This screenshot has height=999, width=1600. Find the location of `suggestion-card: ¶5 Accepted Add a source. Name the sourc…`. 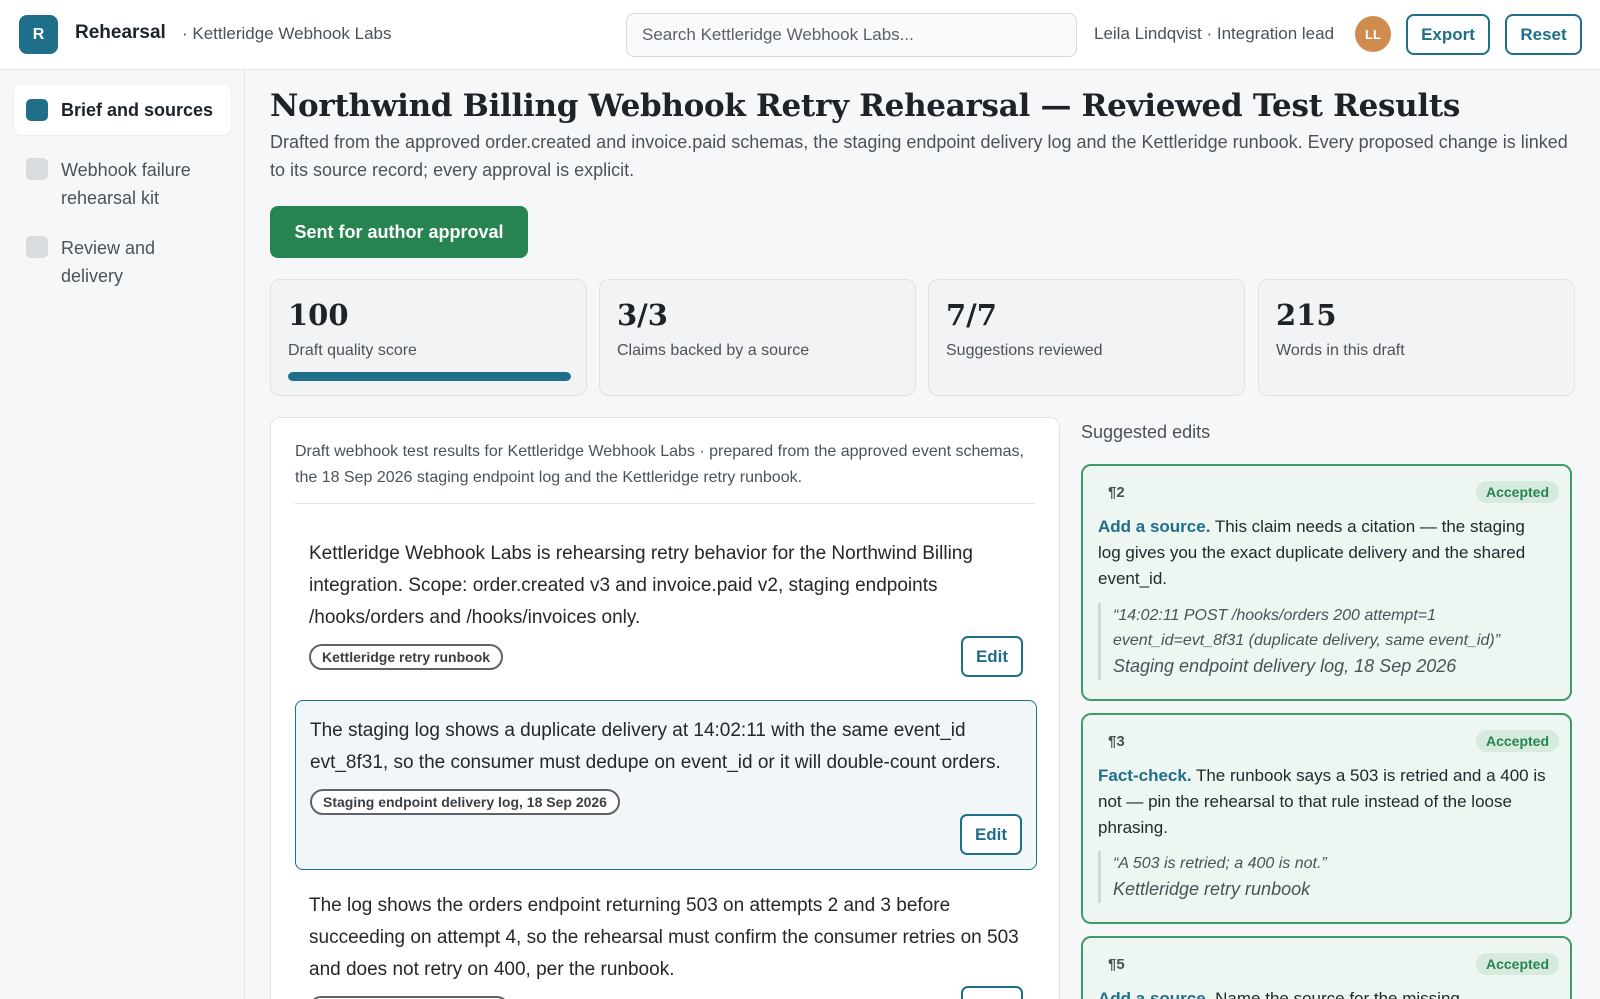

suggestion-card: ¶5 Accepted Add a source. Name the sourc… is located at coordinates (1326, 967).